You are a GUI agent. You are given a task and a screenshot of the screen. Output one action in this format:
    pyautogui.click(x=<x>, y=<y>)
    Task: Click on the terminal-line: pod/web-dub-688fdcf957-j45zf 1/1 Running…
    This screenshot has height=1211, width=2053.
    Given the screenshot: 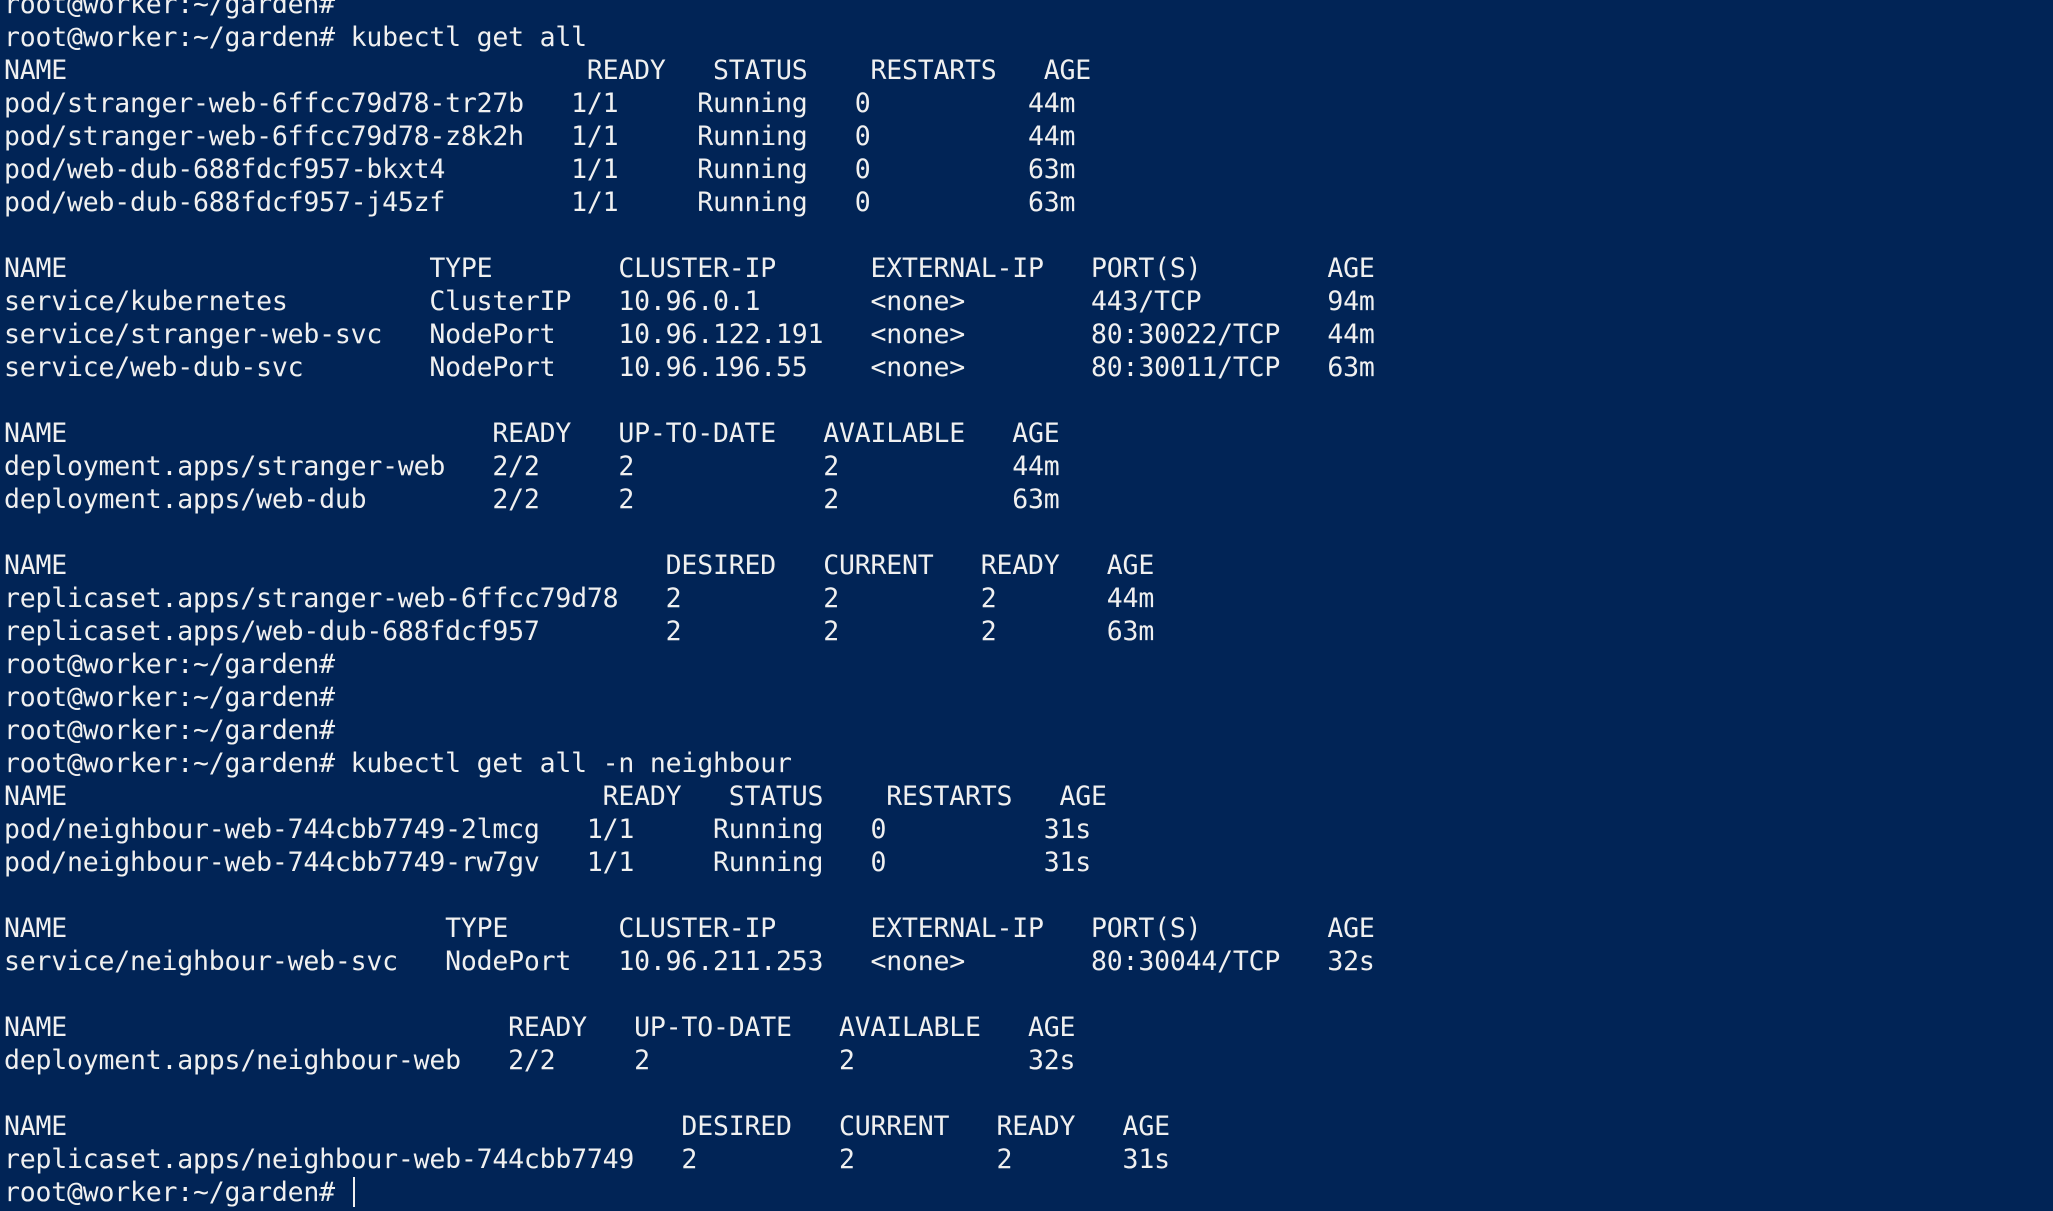 What is the action you would take?
    pyautogui.click(x=540, y=202)
    